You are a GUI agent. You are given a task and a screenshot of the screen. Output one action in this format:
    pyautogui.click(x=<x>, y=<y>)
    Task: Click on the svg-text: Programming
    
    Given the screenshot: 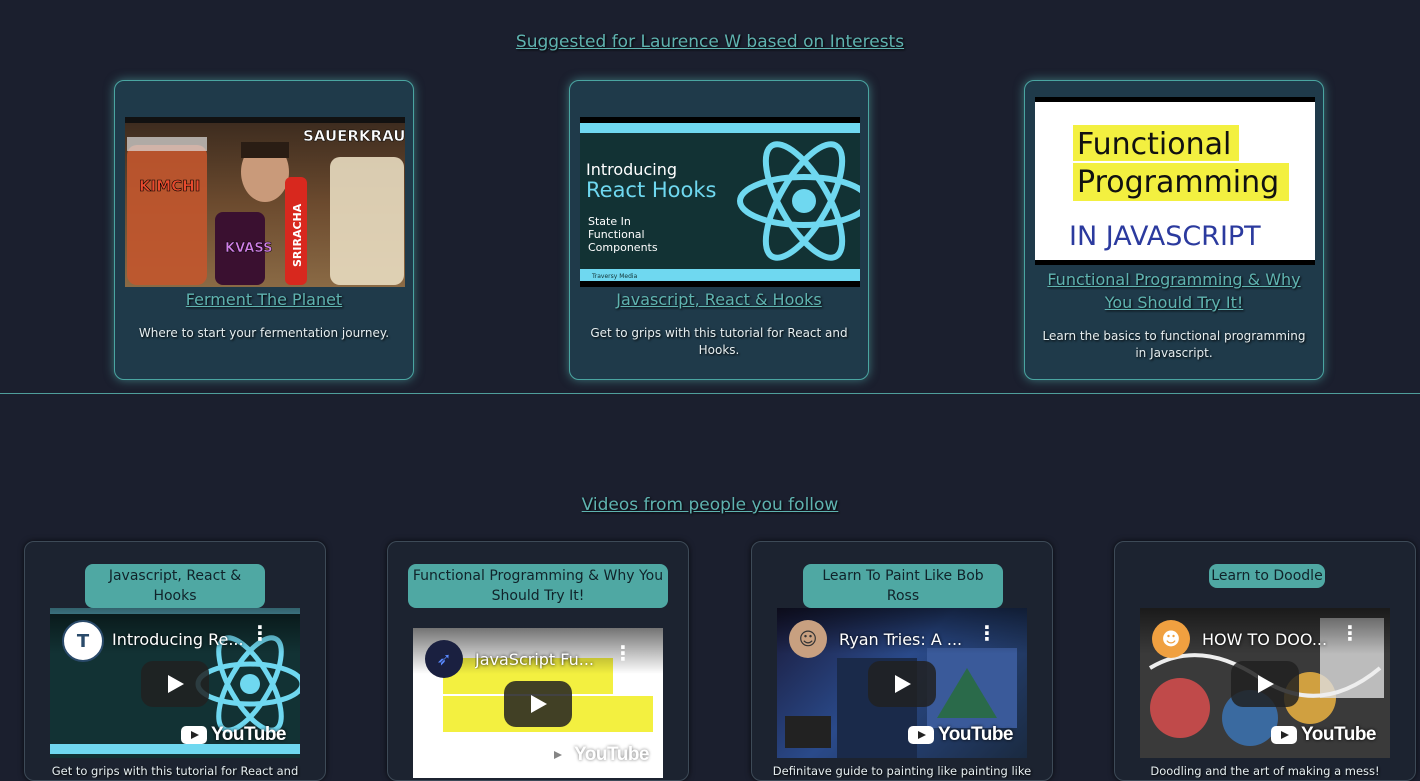 What is the action you would take?
    pyautogui.click(x=1178, y=182)
    